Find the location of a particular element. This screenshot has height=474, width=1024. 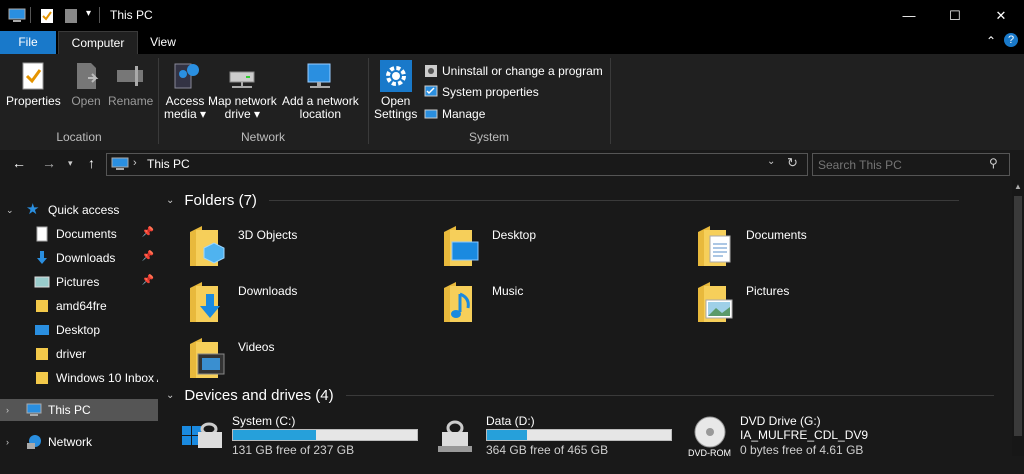

folder-documents: Documents is located at coordinates (815, 248).